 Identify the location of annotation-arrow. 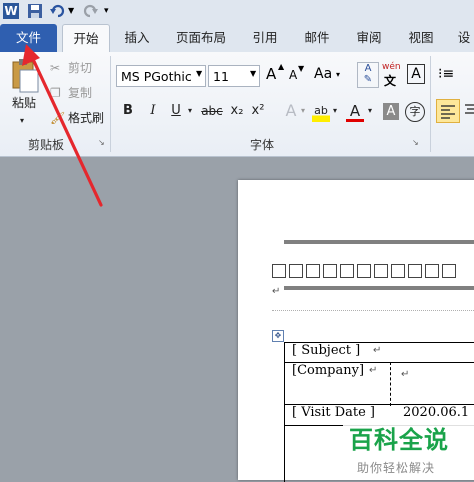
(62, 125).